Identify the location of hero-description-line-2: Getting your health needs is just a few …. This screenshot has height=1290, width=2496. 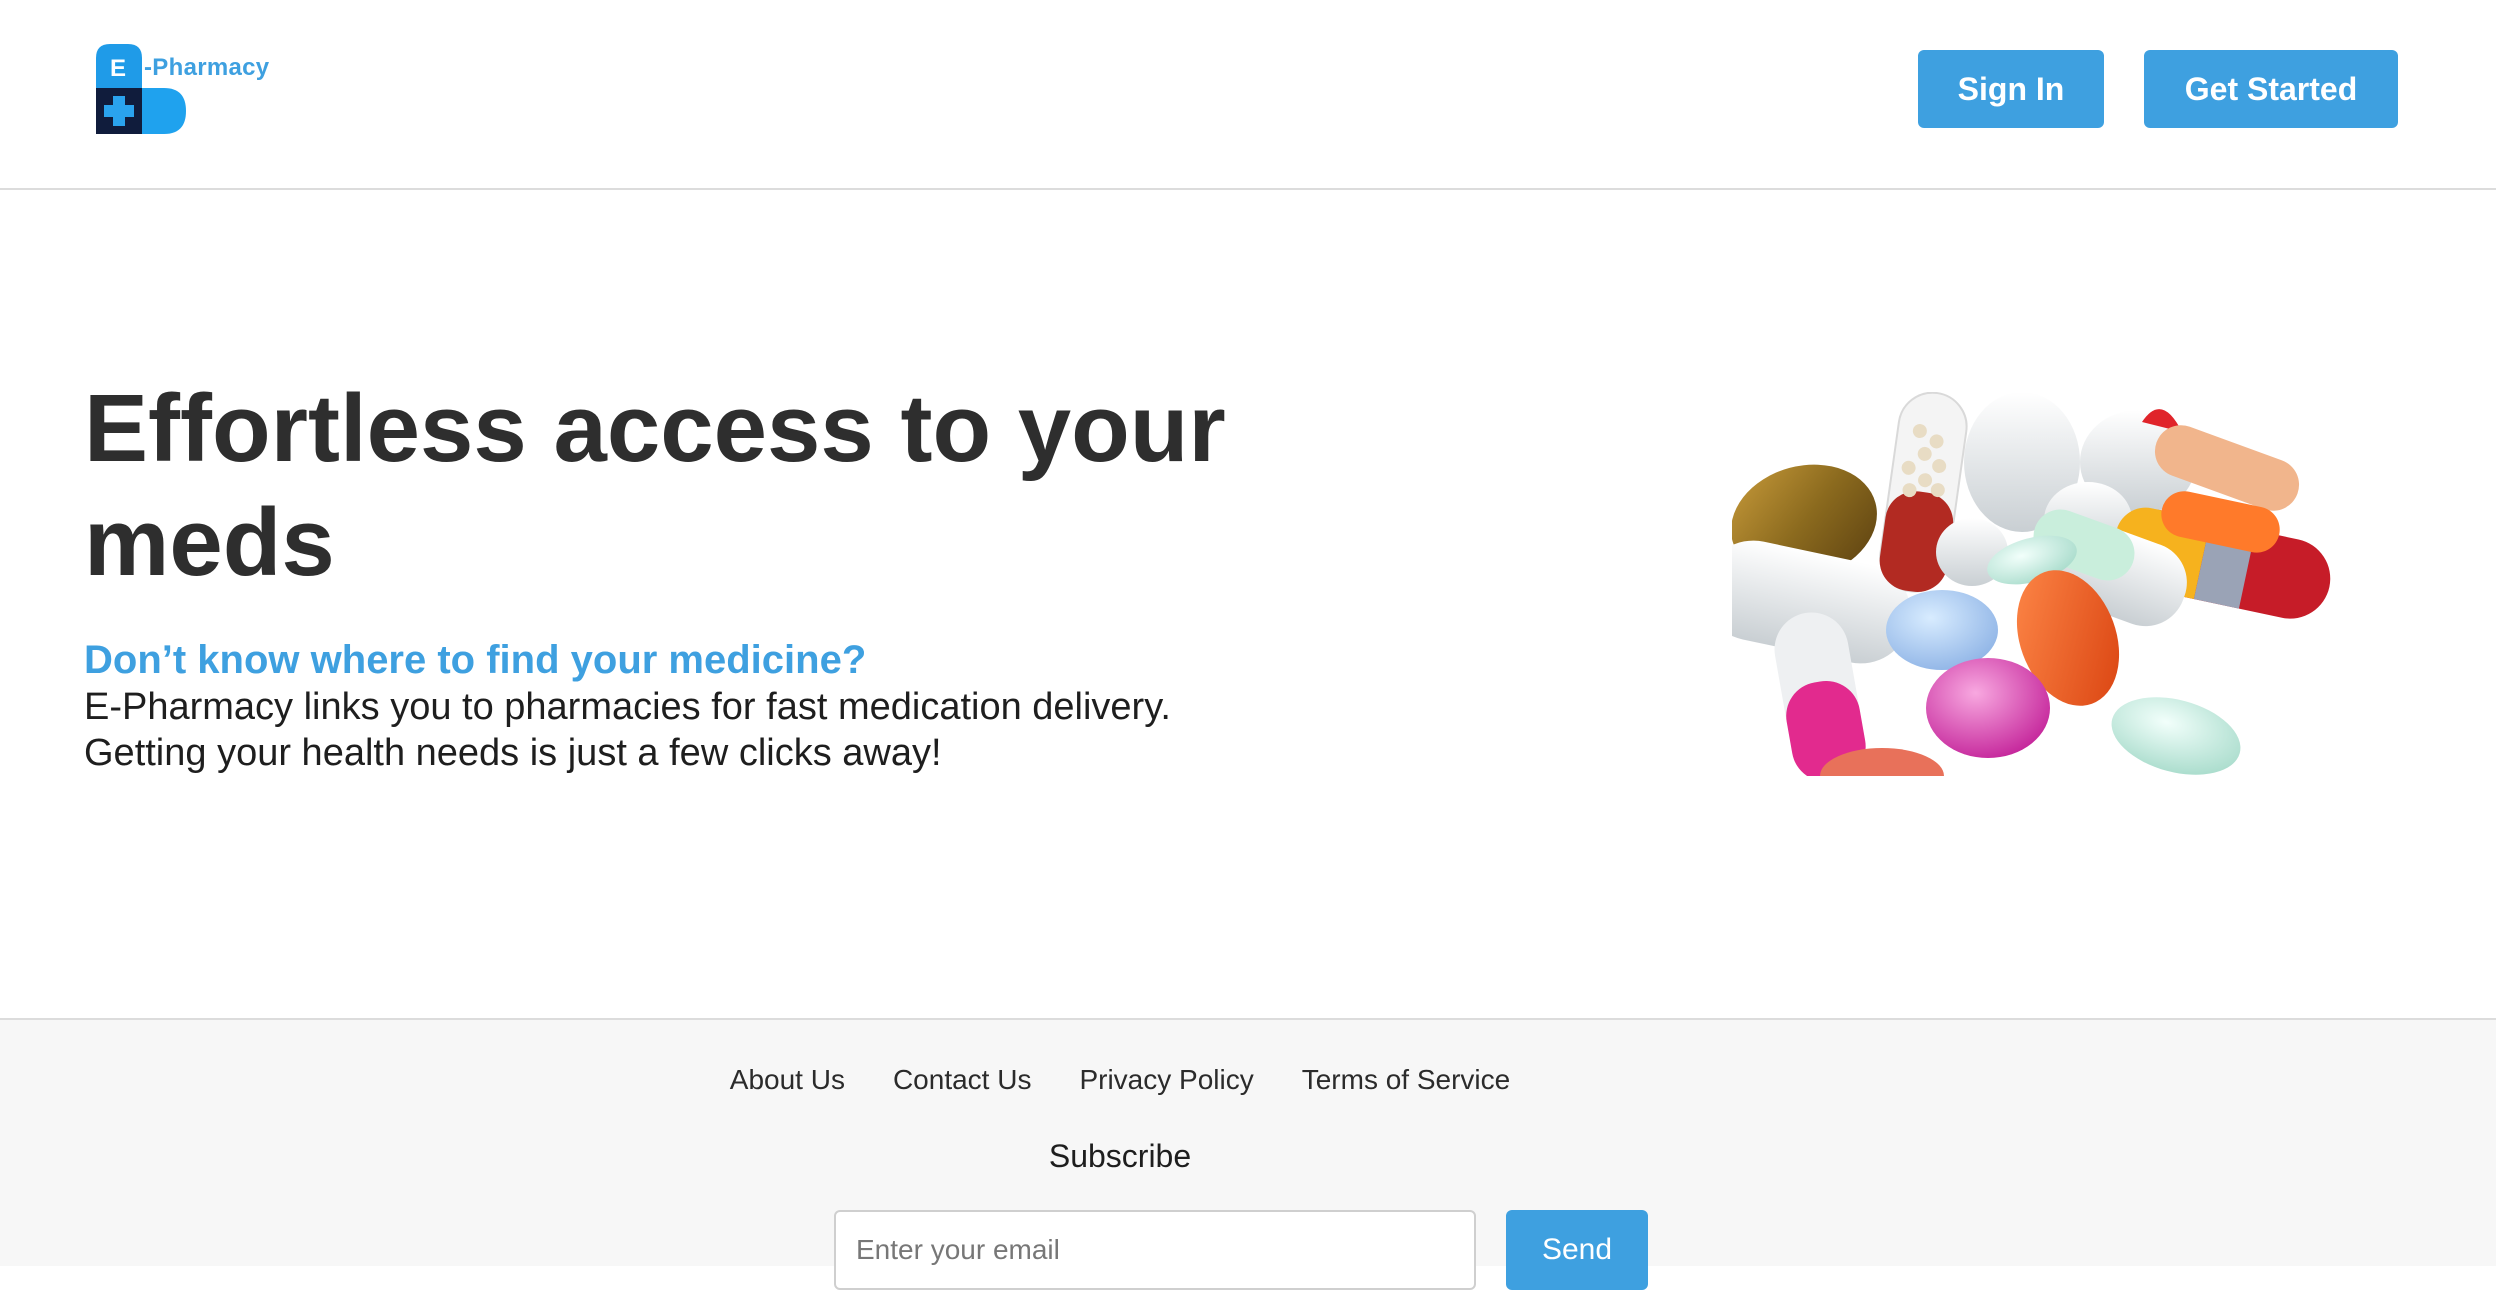
(513, 753).